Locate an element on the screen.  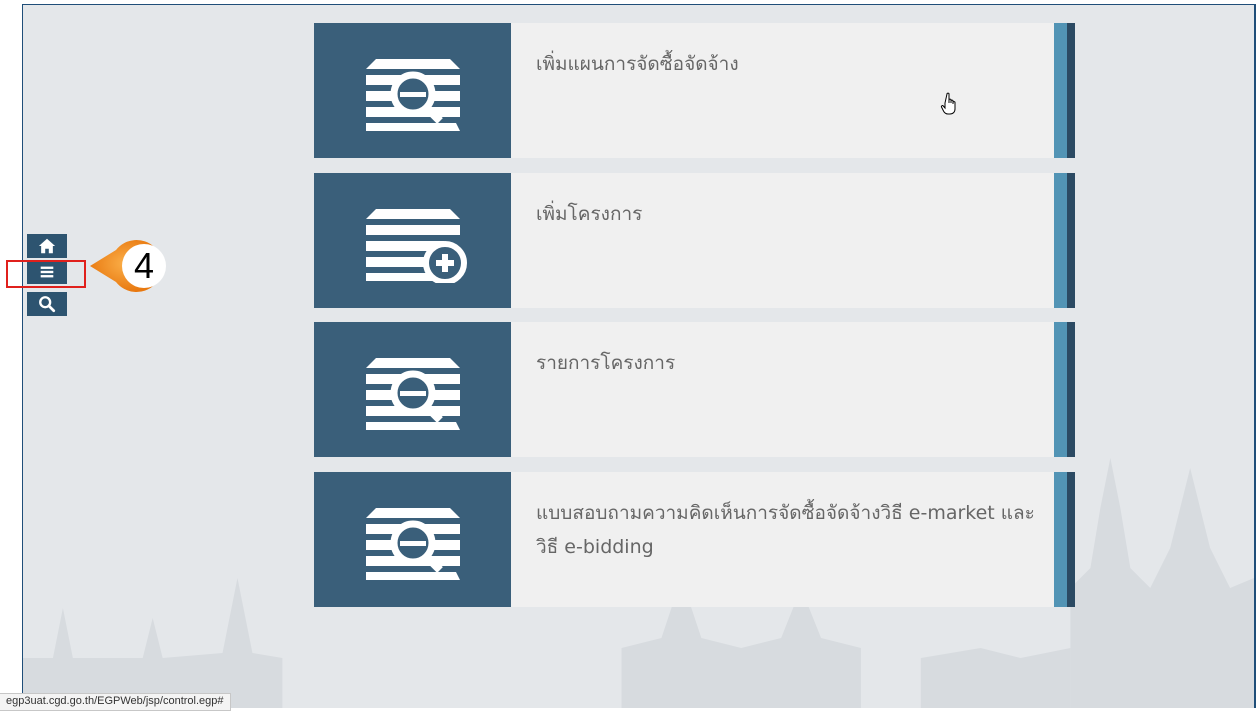
card-add-project: เพิ่มโครงการ is located at coordinates (694, 240).